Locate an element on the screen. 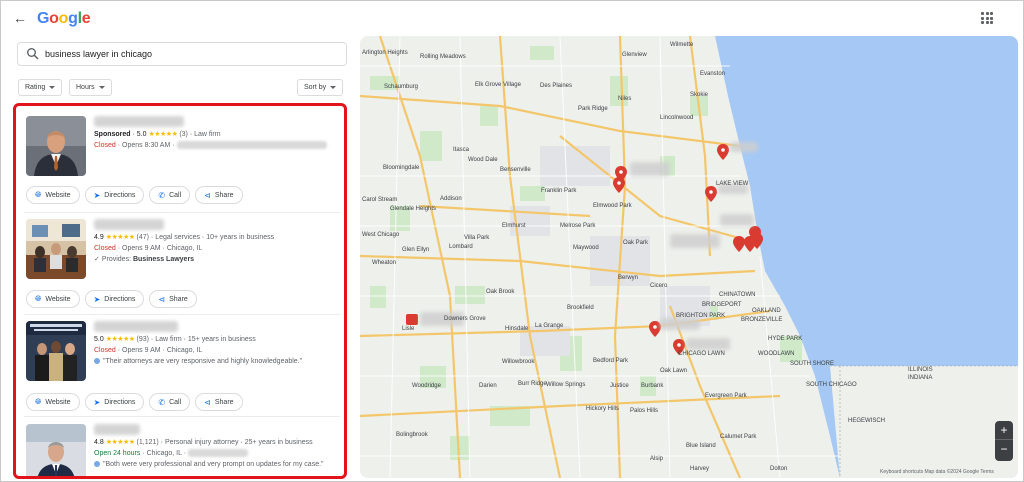  map-label: Willow Springs is located at coordinates (566, 385).